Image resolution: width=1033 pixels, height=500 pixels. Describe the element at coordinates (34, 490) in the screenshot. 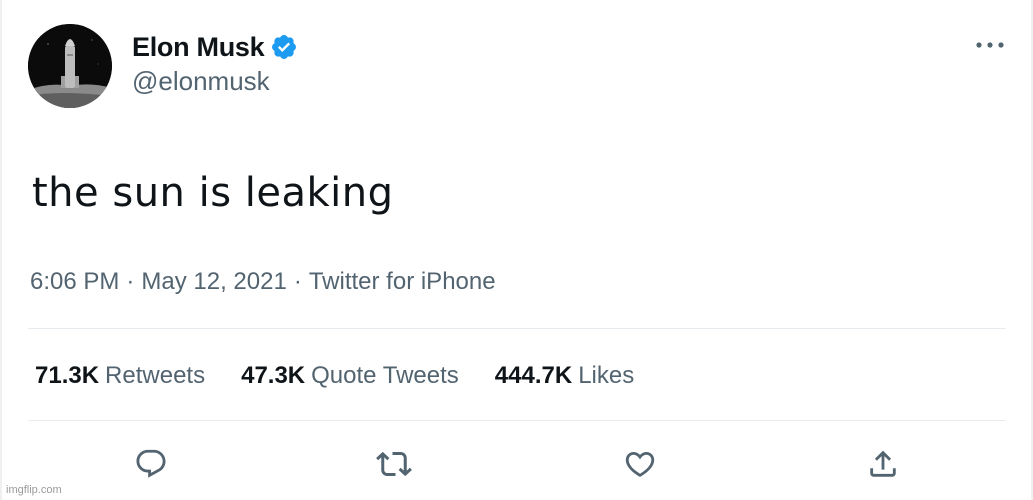

I see `watermark: imgflip.com` at that location.